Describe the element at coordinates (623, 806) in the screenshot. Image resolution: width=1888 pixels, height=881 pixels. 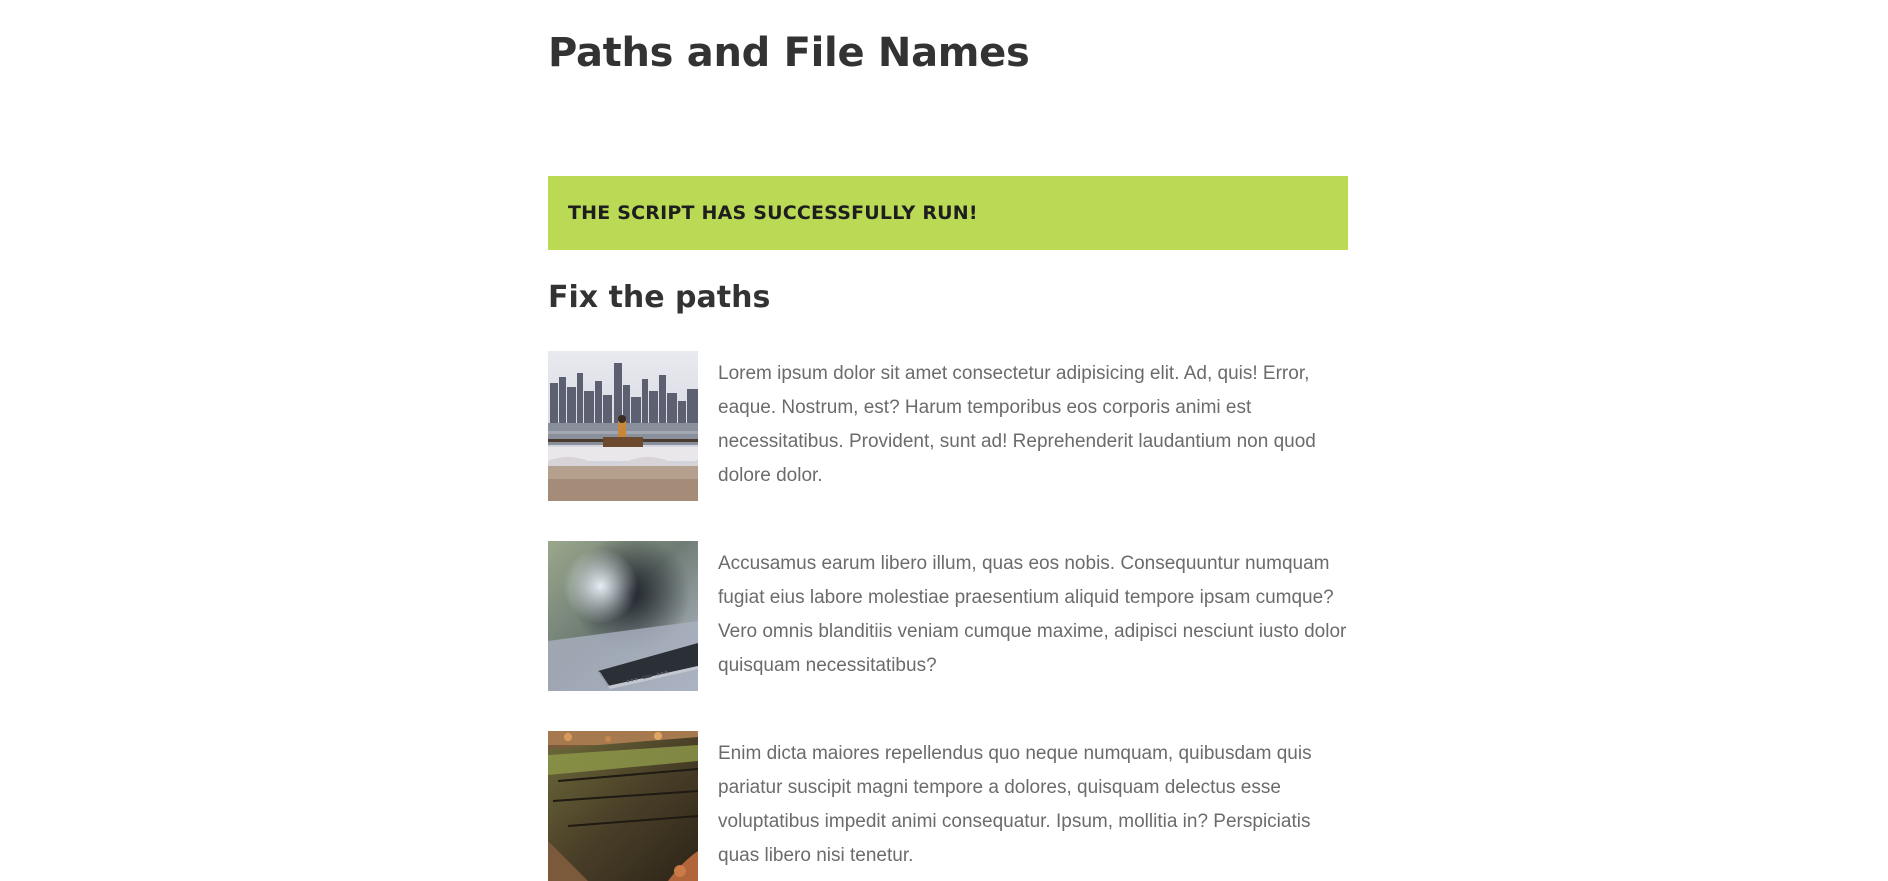
I see `mossy-log-photo` at that location.